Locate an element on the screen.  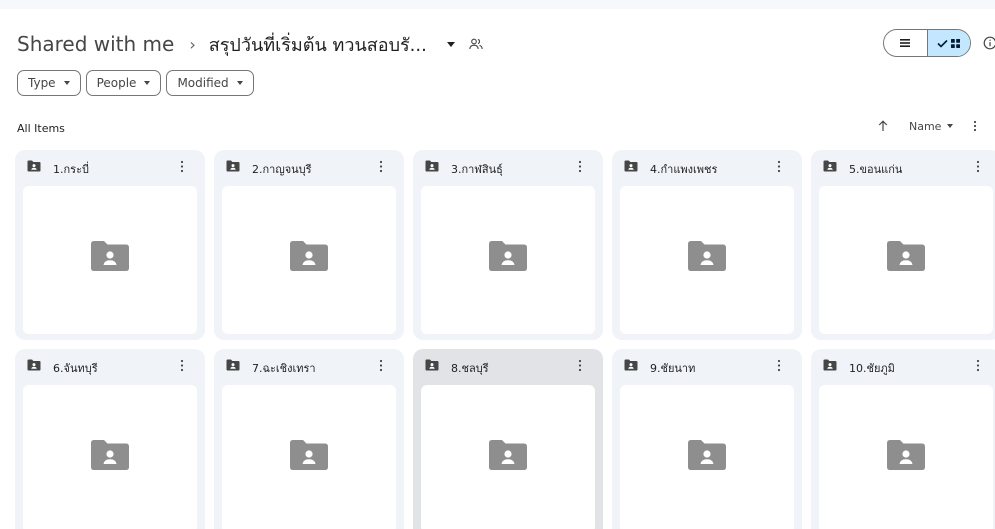
folder-card: 2.กาญจนบุรี is located at coordinates (309, 245).